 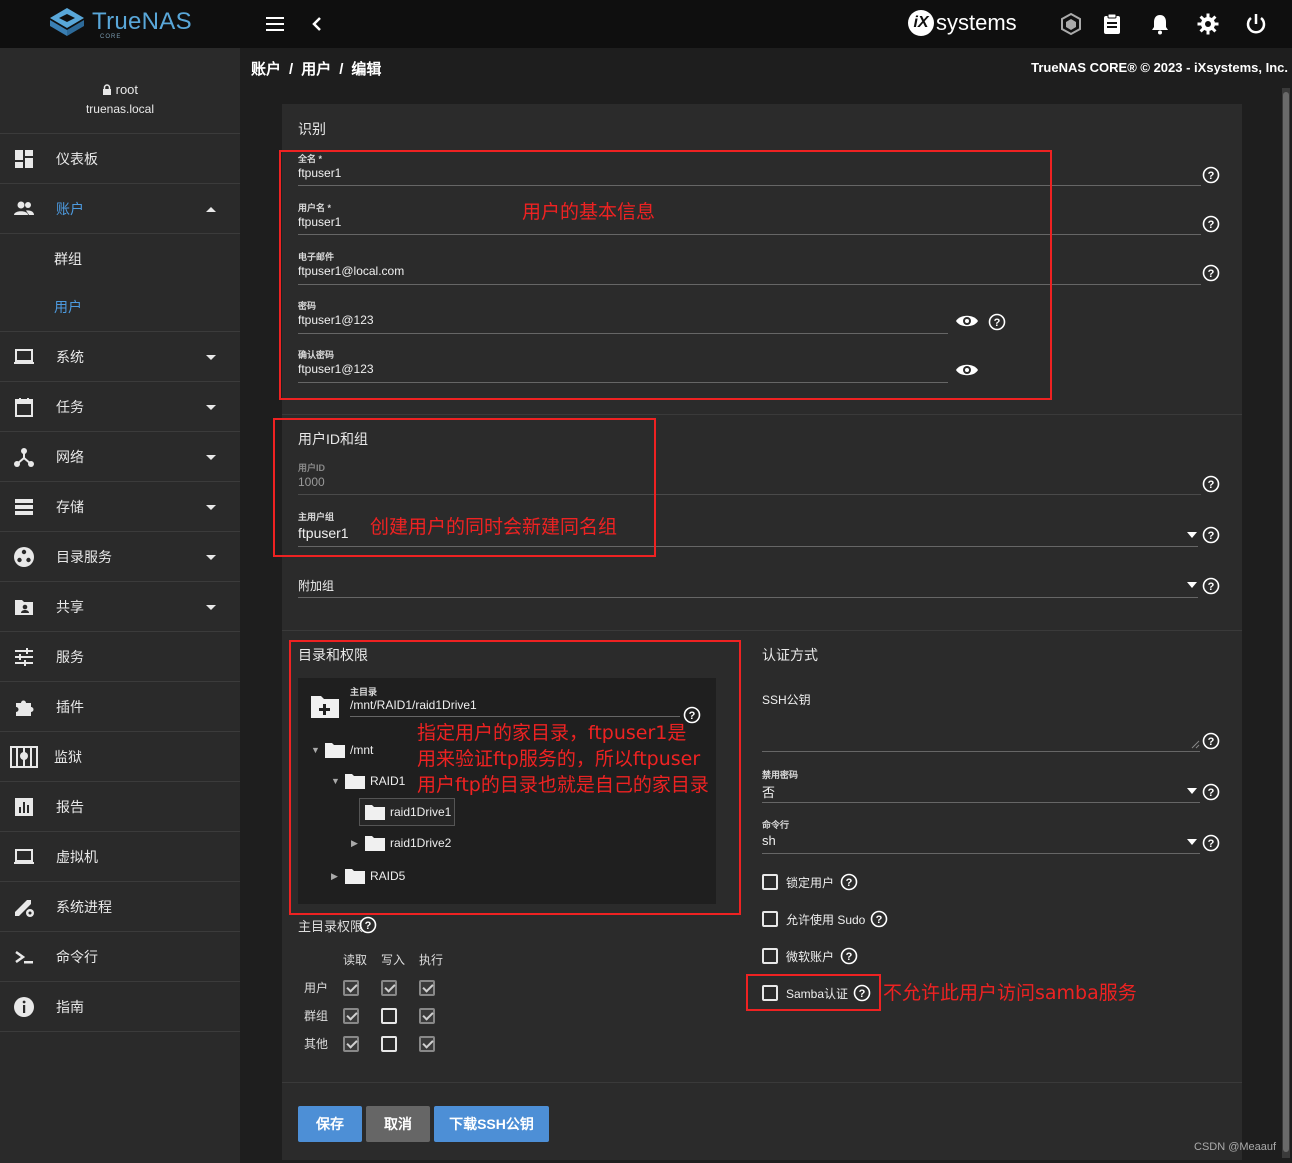 I want to click on storage-icon, so click(x=24, y=506).